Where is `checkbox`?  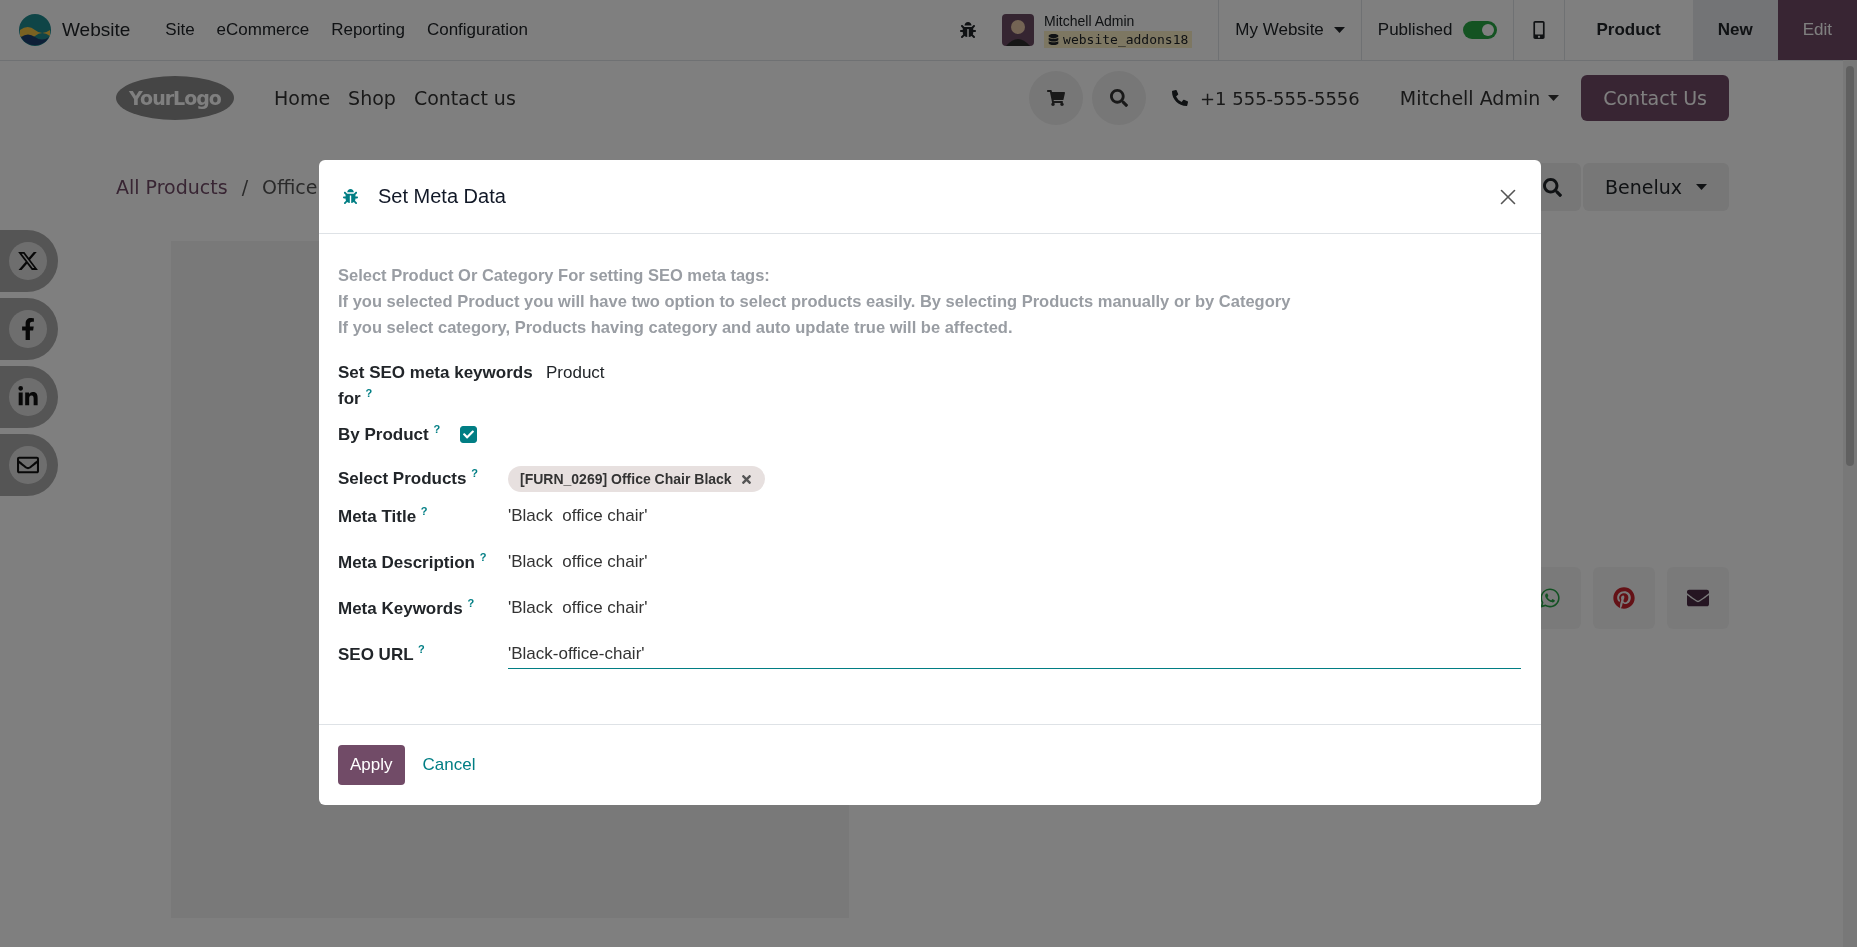 checkbox is located at coordinates (468, 434).